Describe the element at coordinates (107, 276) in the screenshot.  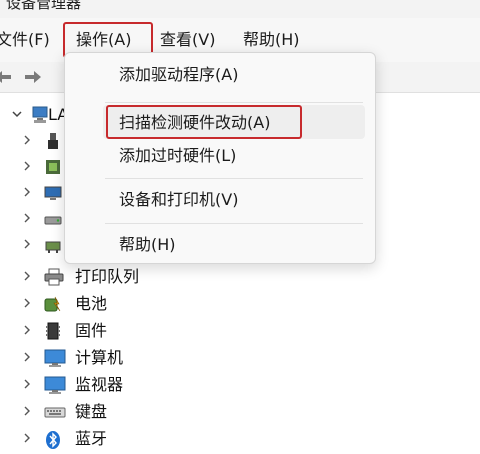
I see `tree-node-label: 打印队列` at that location.